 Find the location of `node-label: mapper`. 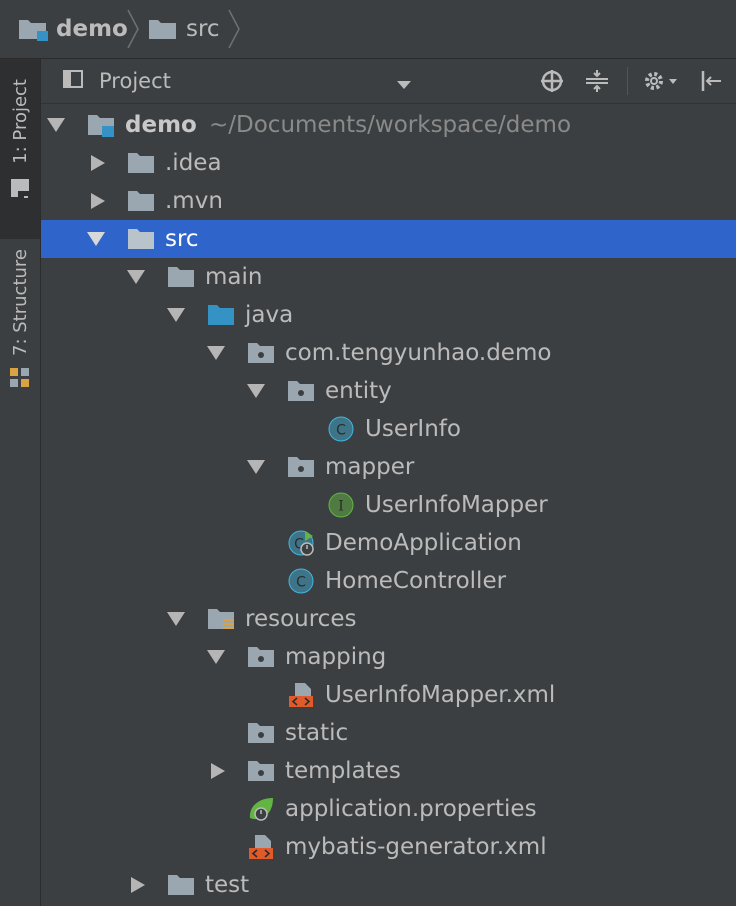

node-label: mapper is located at coordinates (370, 467).